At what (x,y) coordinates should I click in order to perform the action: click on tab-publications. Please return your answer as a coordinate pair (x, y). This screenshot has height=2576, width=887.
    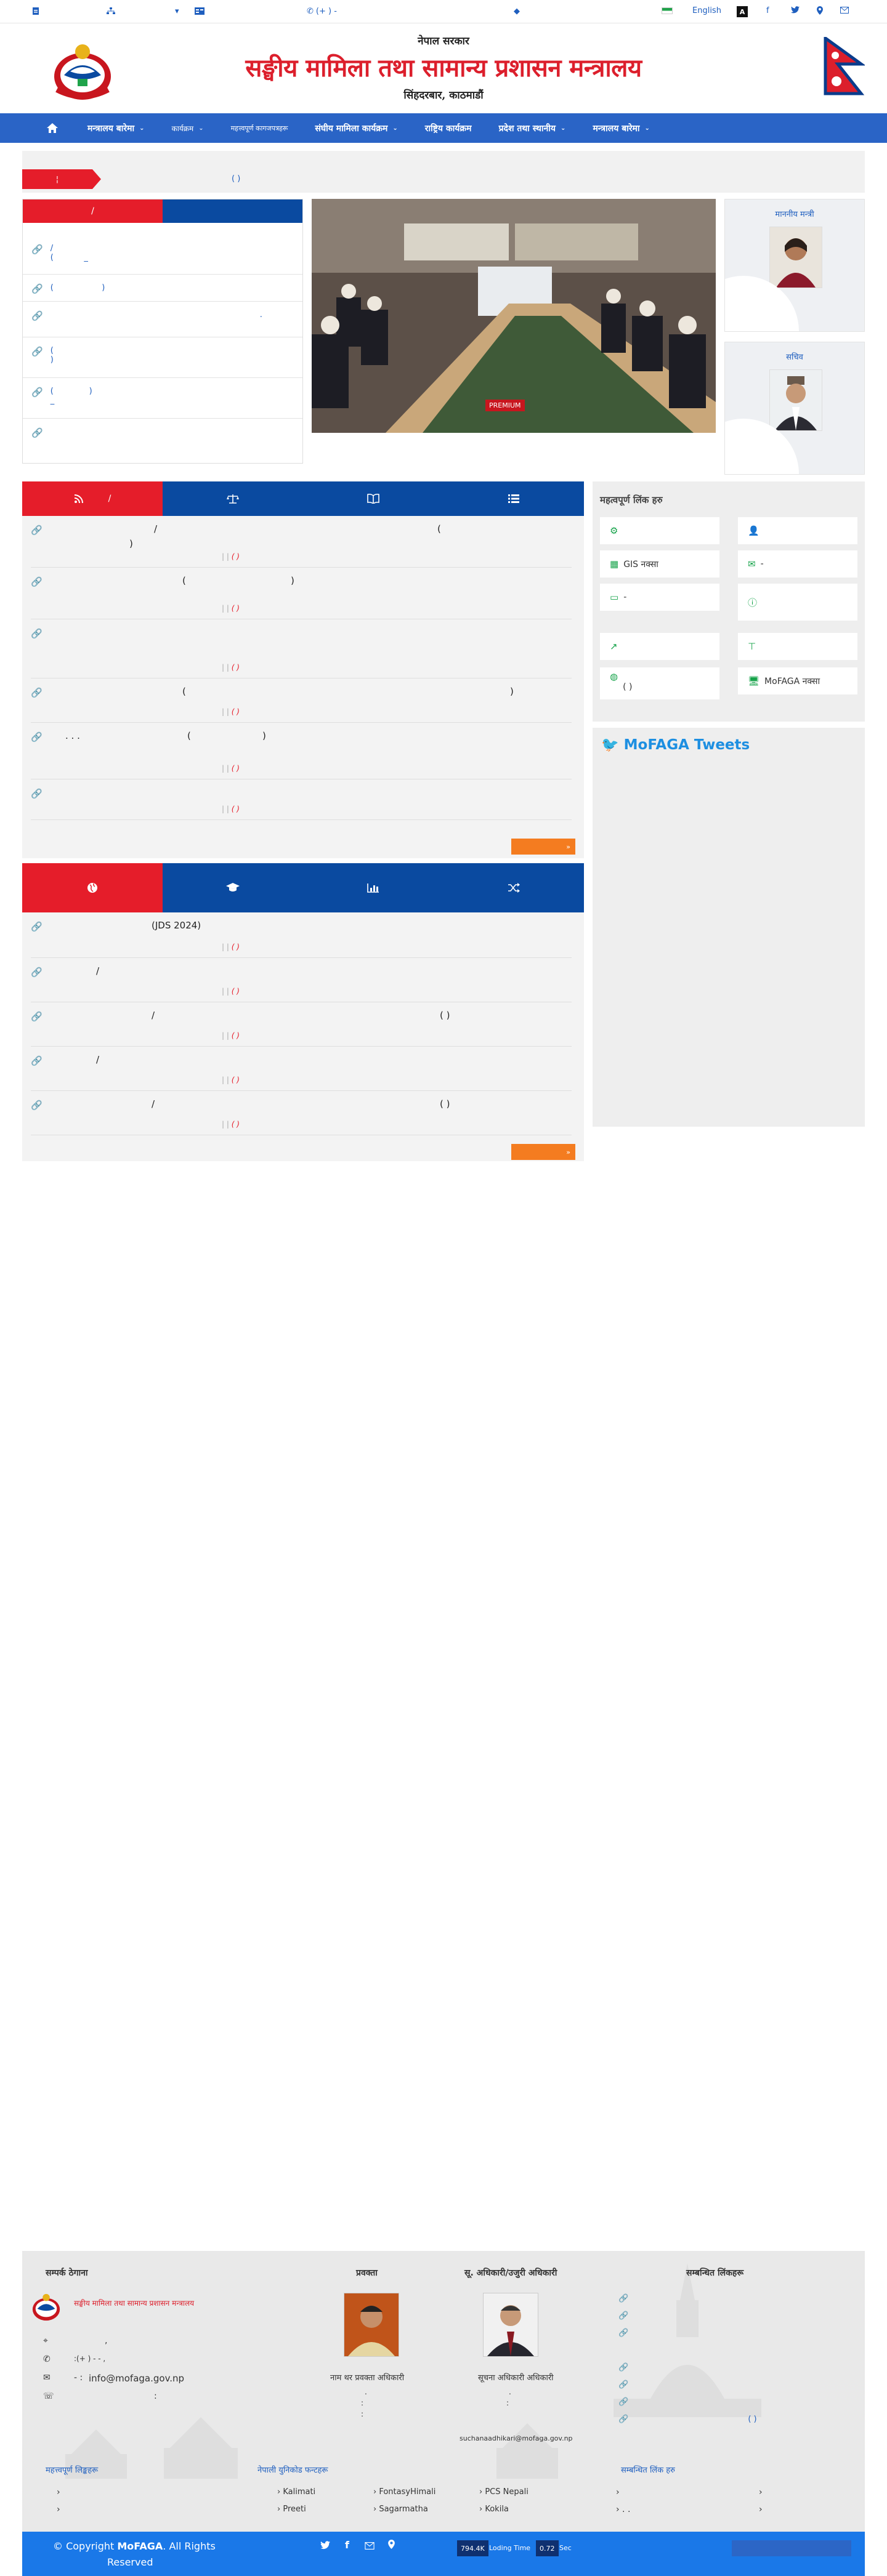
    Looking at the image, I should click on (373, 498).